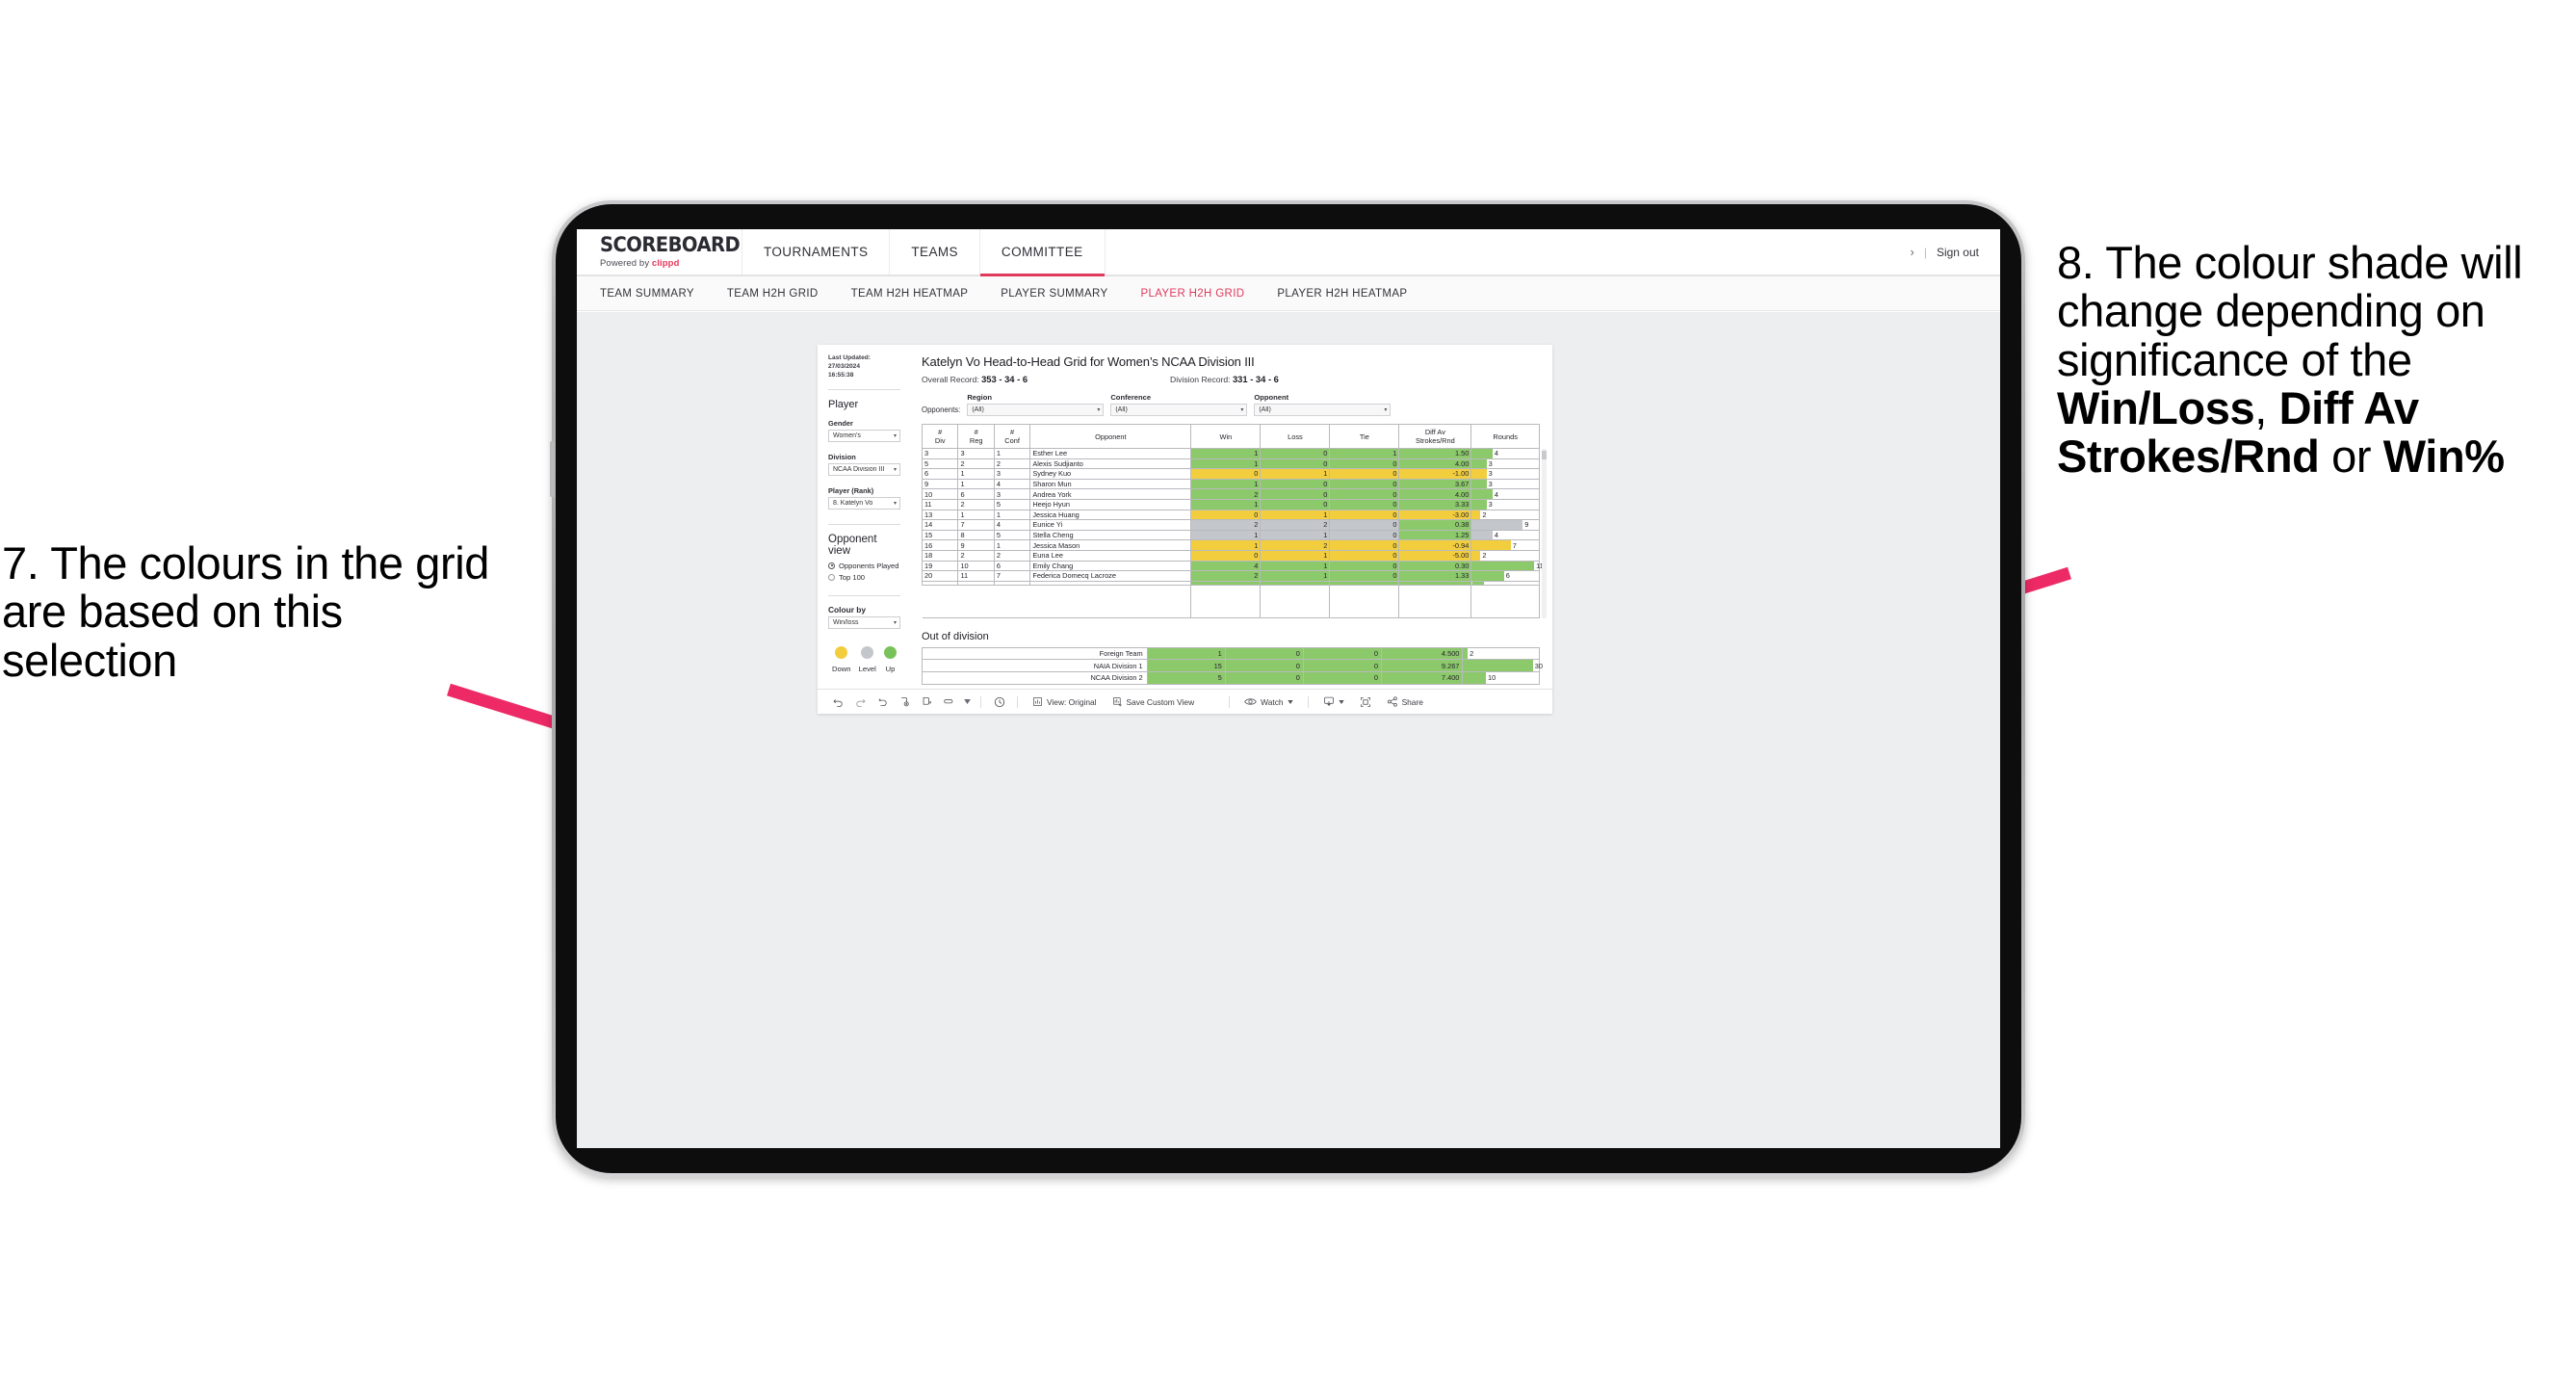 The height and width of the screenshot is (1386, 2576). Describe the element at coordinates (864, 622) in the screenshot. I see `filter-select-colour-by: Win/loss ▾` at that location.